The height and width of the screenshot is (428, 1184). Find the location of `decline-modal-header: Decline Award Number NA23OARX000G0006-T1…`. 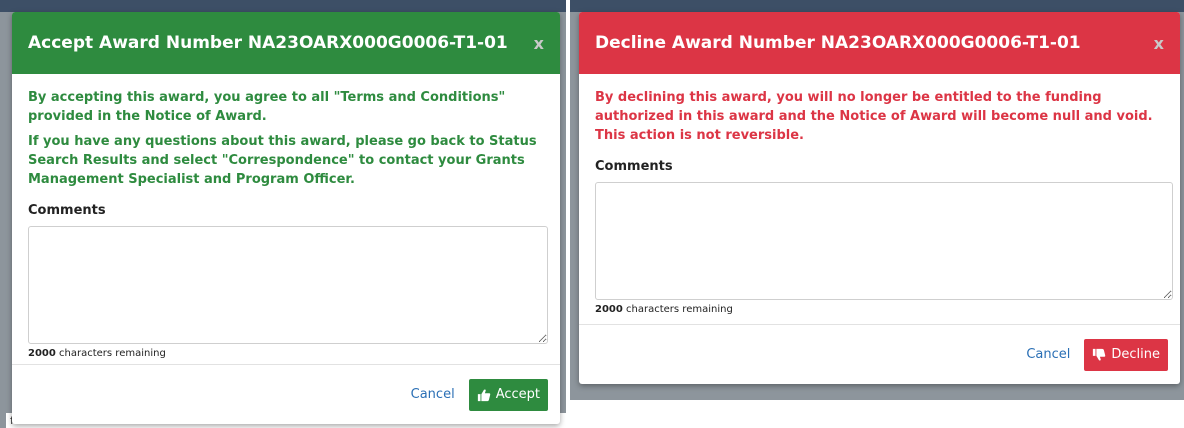

decline-modal-header: Decline Award Number NA23OARX000G0006-T1… is located at coordinates (879, 43).